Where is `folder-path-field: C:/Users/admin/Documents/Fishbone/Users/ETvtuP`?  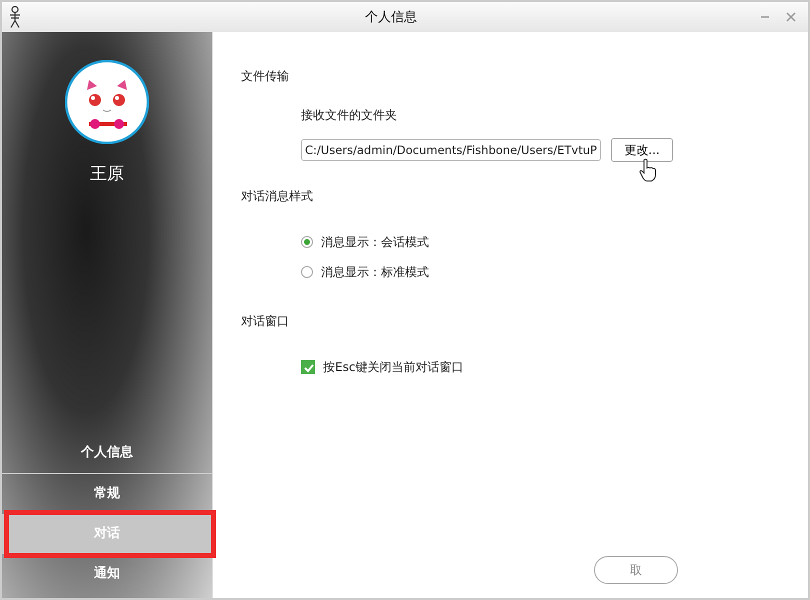
folder-path-field: C:/Users/admin/Documents/Fishbone/Users/ETvtuP is located at coordinates (451, 150).